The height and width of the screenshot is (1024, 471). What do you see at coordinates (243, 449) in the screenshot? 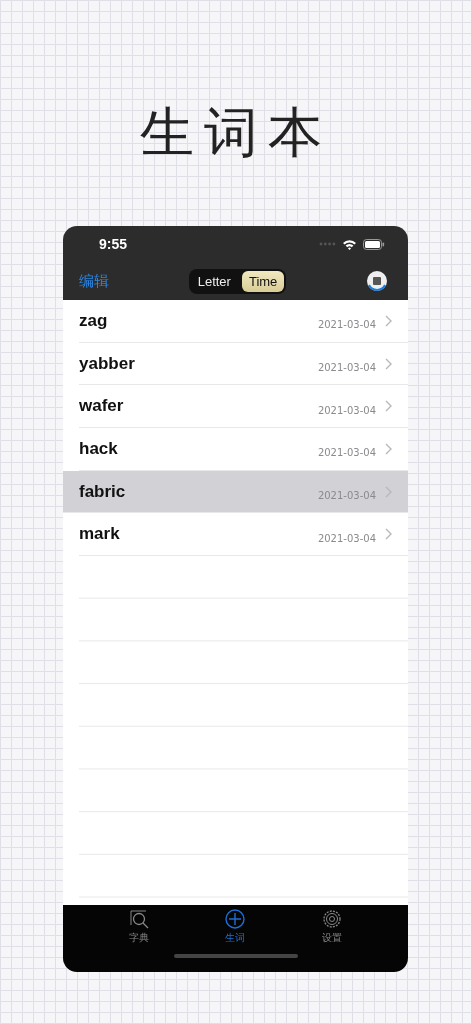
I see `word-row: hack 2021-03-04` at bounding box center [243, 449].